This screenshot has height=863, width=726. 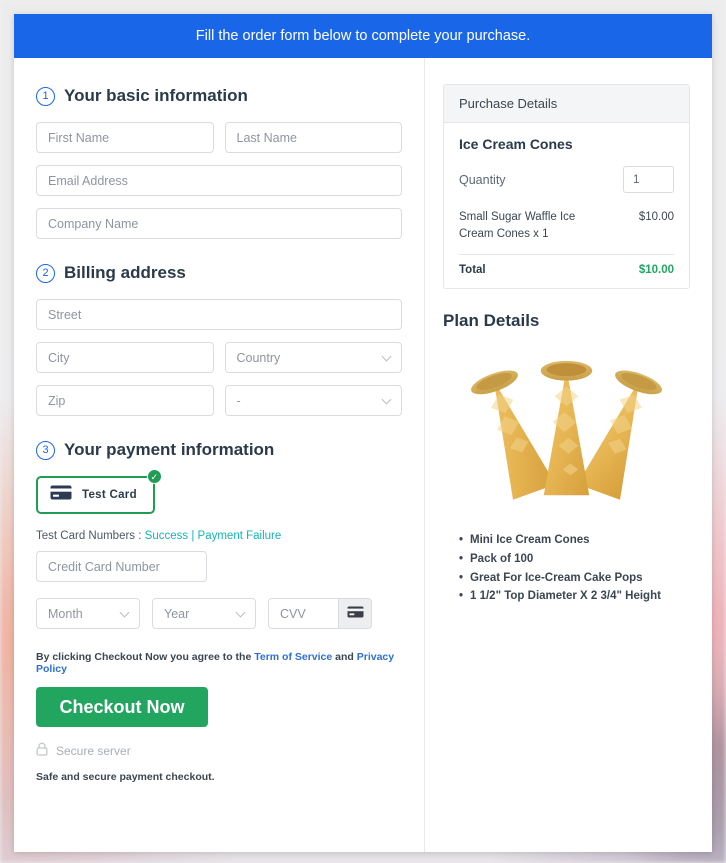 What do you see at coordinates (344, 657) in the screenshot?
I see `terms-and: and` at bounding box center [344, 657].